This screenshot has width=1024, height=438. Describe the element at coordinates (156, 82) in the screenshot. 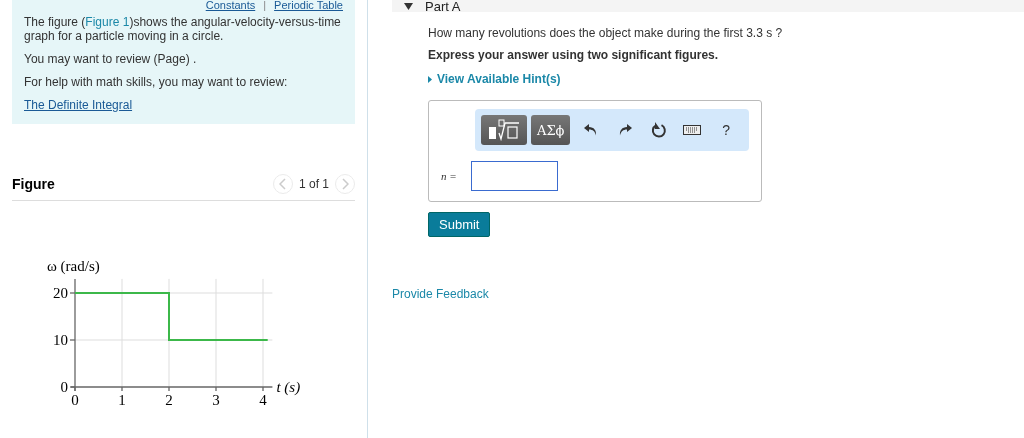

I see `intro-text: For help with math skills, you may want to review:` at that location.